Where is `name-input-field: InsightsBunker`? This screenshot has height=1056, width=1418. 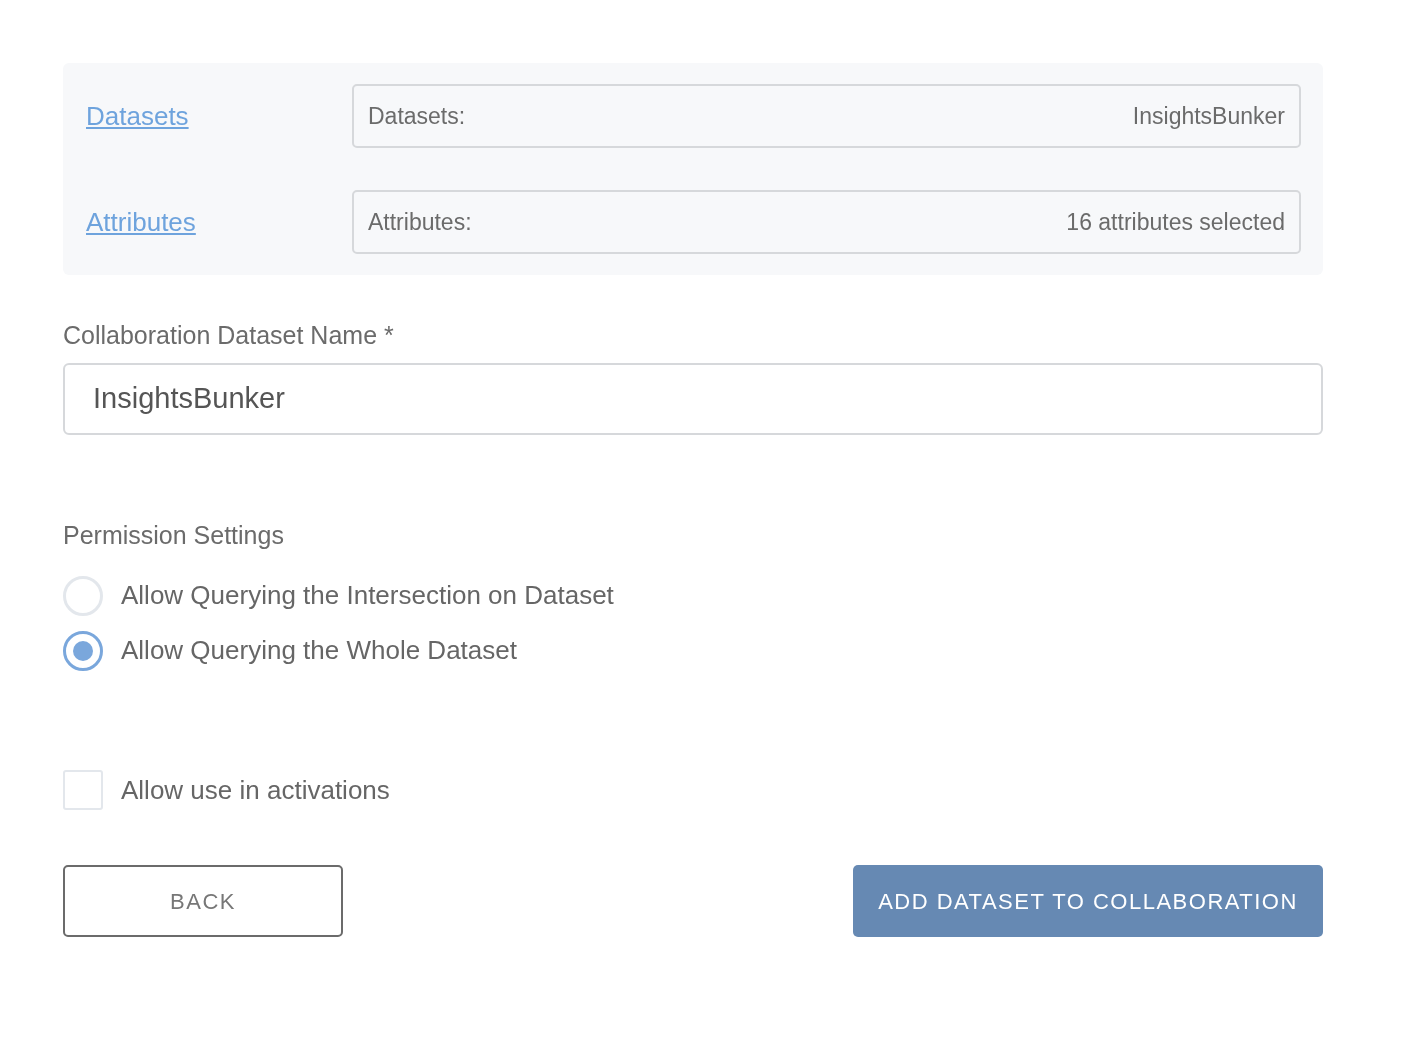 name-input-field: InsightsBunker is located at coordinates (693, 398).